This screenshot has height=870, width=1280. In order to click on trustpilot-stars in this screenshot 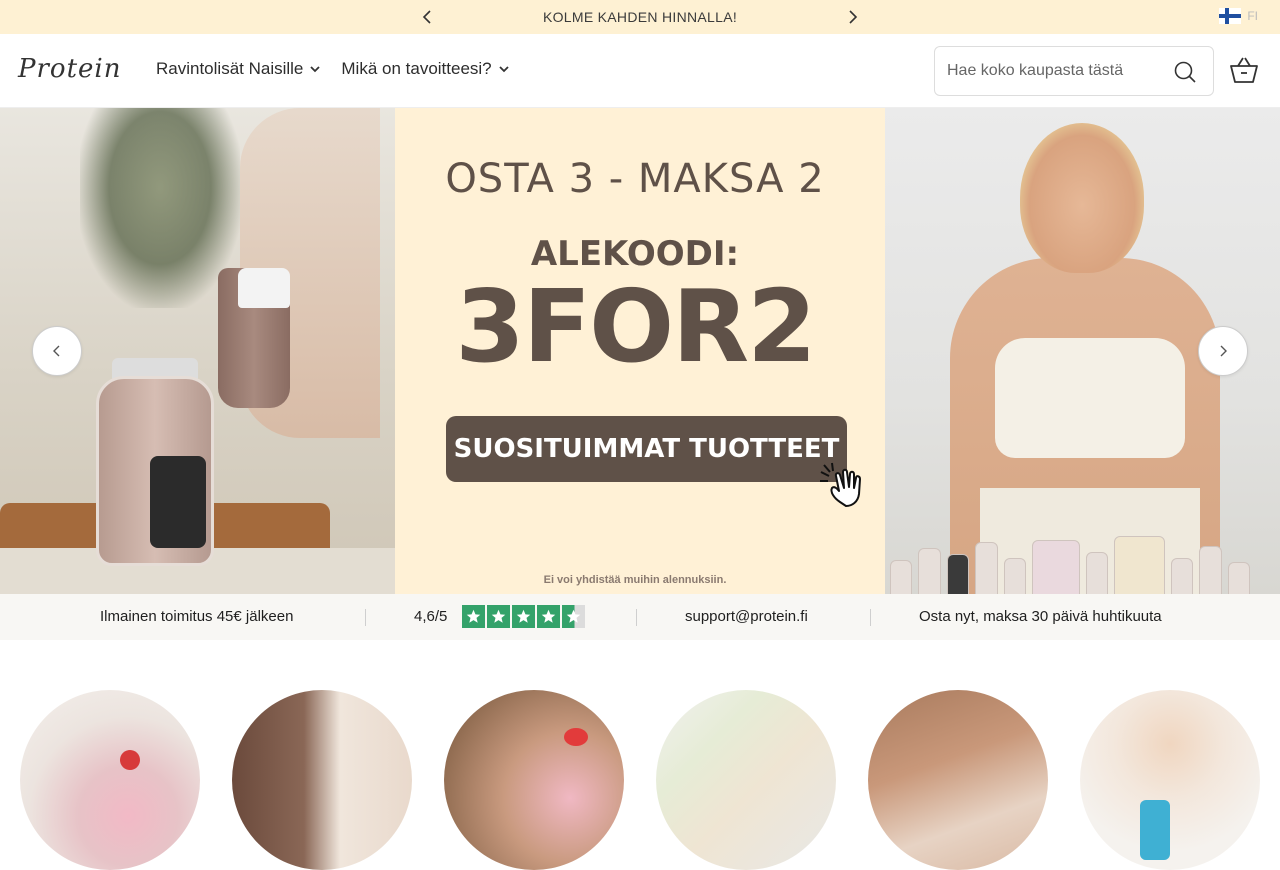, I will do `click(523, 616)`.